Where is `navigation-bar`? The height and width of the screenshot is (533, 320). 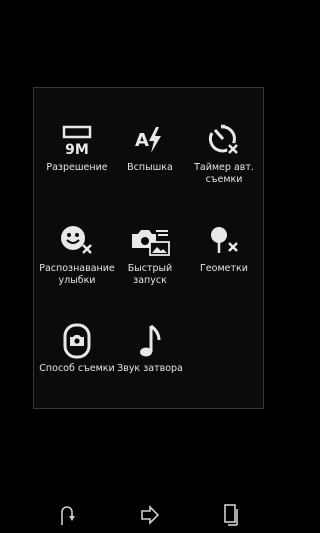 navigation-bar is located at coordinates (150, 515).